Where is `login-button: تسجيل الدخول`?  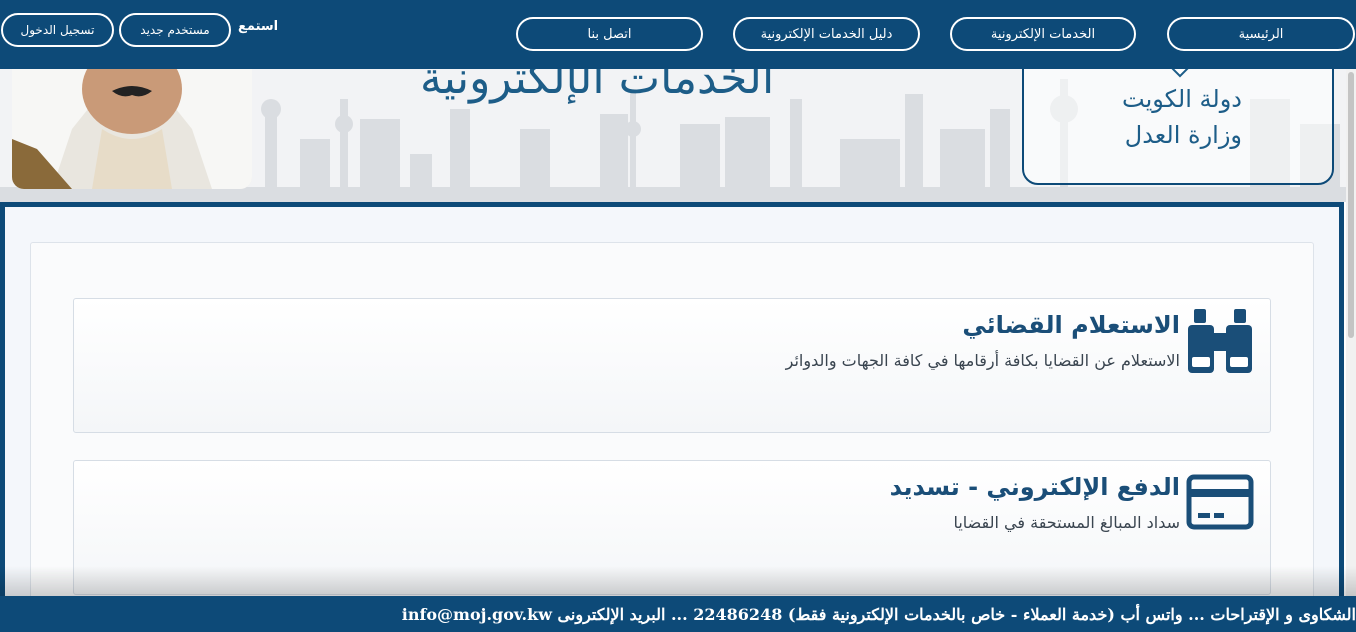
login-button: تسجيل الدخول is located at coordinates (57, 30).